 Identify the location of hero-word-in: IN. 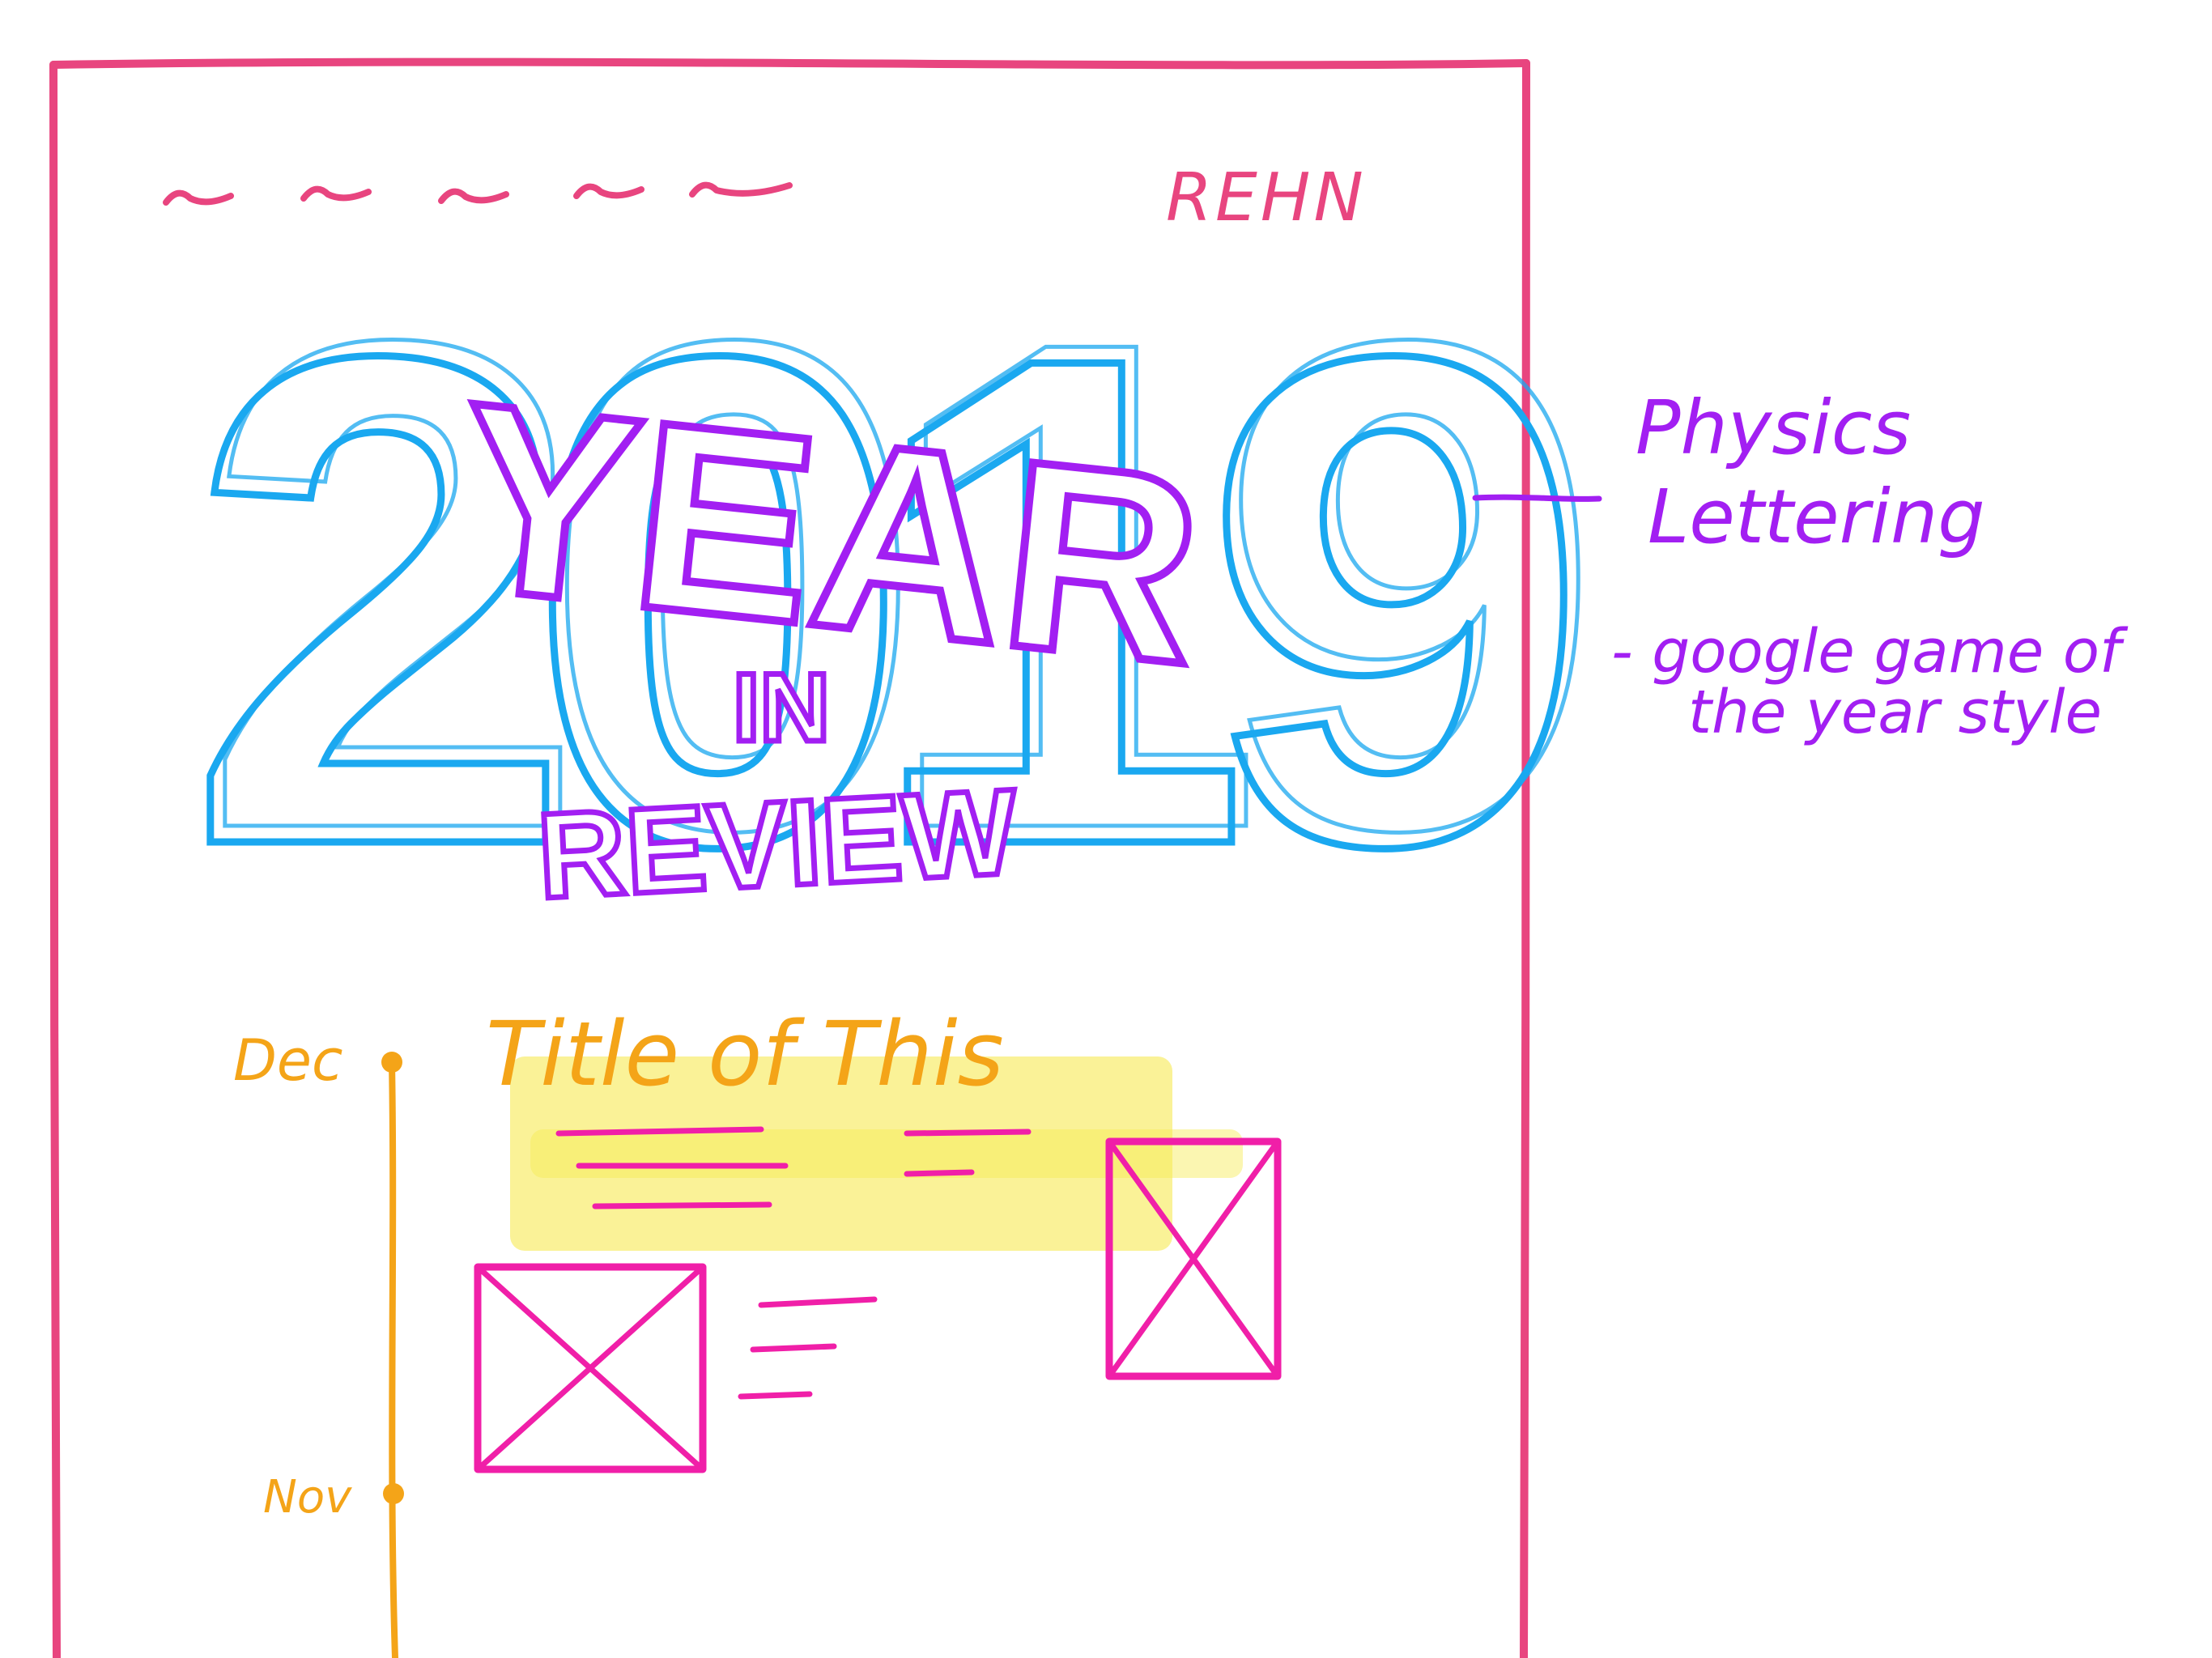
(782, 707).